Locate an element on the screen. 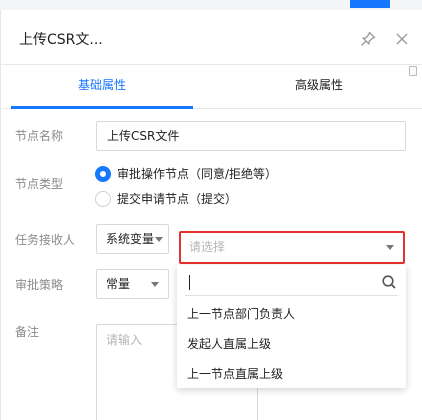  property-tabs: 基础属性 高级属性 is located at coordinates (211, 87).